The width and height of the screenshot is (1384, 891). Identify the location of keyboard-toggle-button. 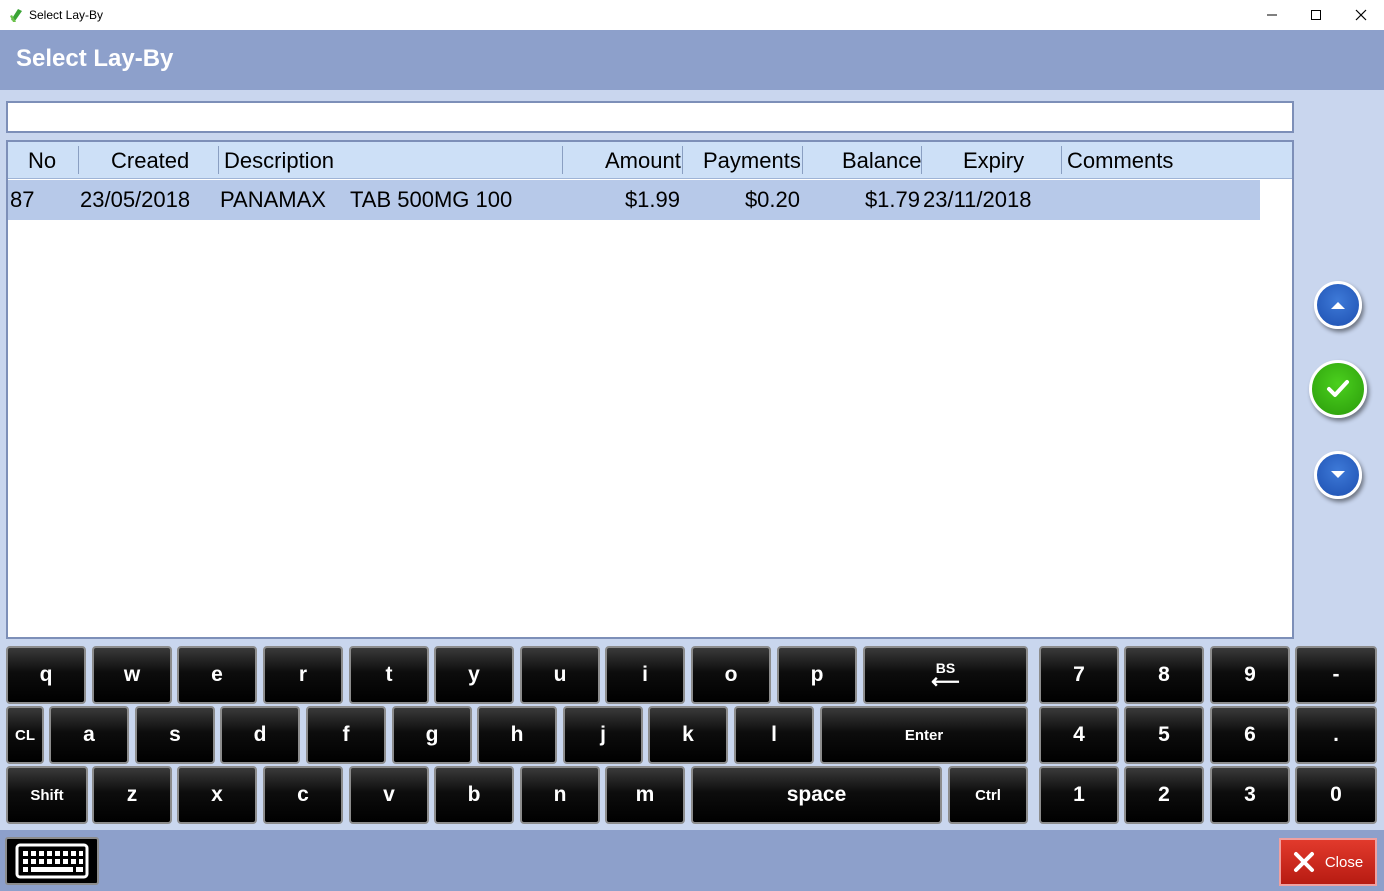
(52, 861).